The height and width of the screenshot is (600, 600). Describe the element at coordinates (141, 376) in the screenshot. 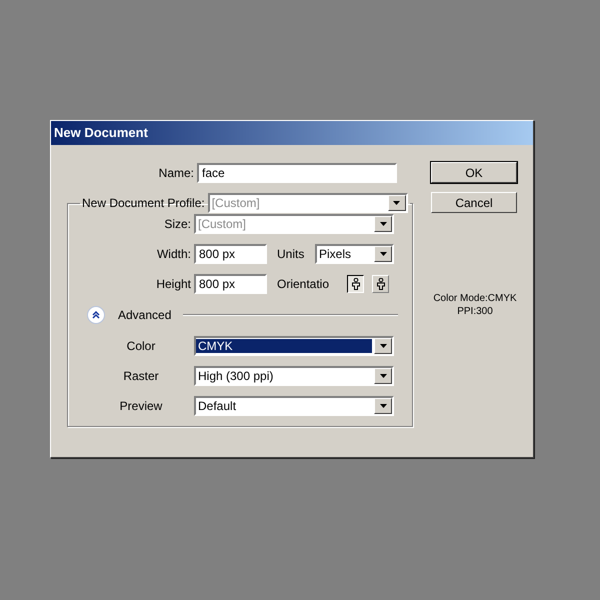

I see `field-label: Raster` at that location.